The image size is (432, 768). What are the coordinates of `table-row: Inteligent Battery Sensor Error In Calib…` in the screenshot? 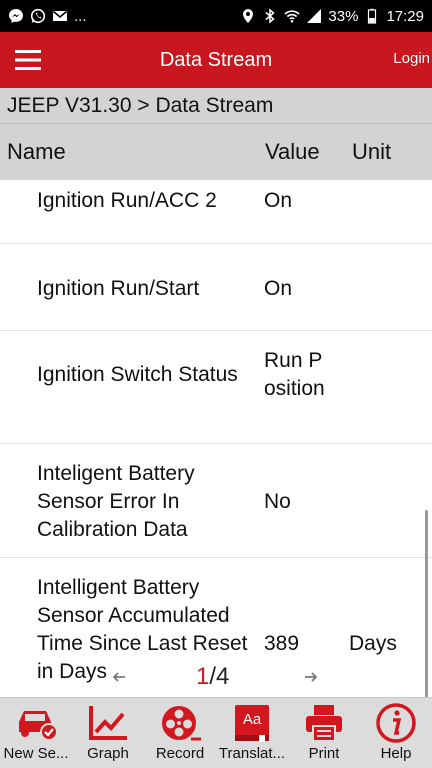 It's located at (216, 501).